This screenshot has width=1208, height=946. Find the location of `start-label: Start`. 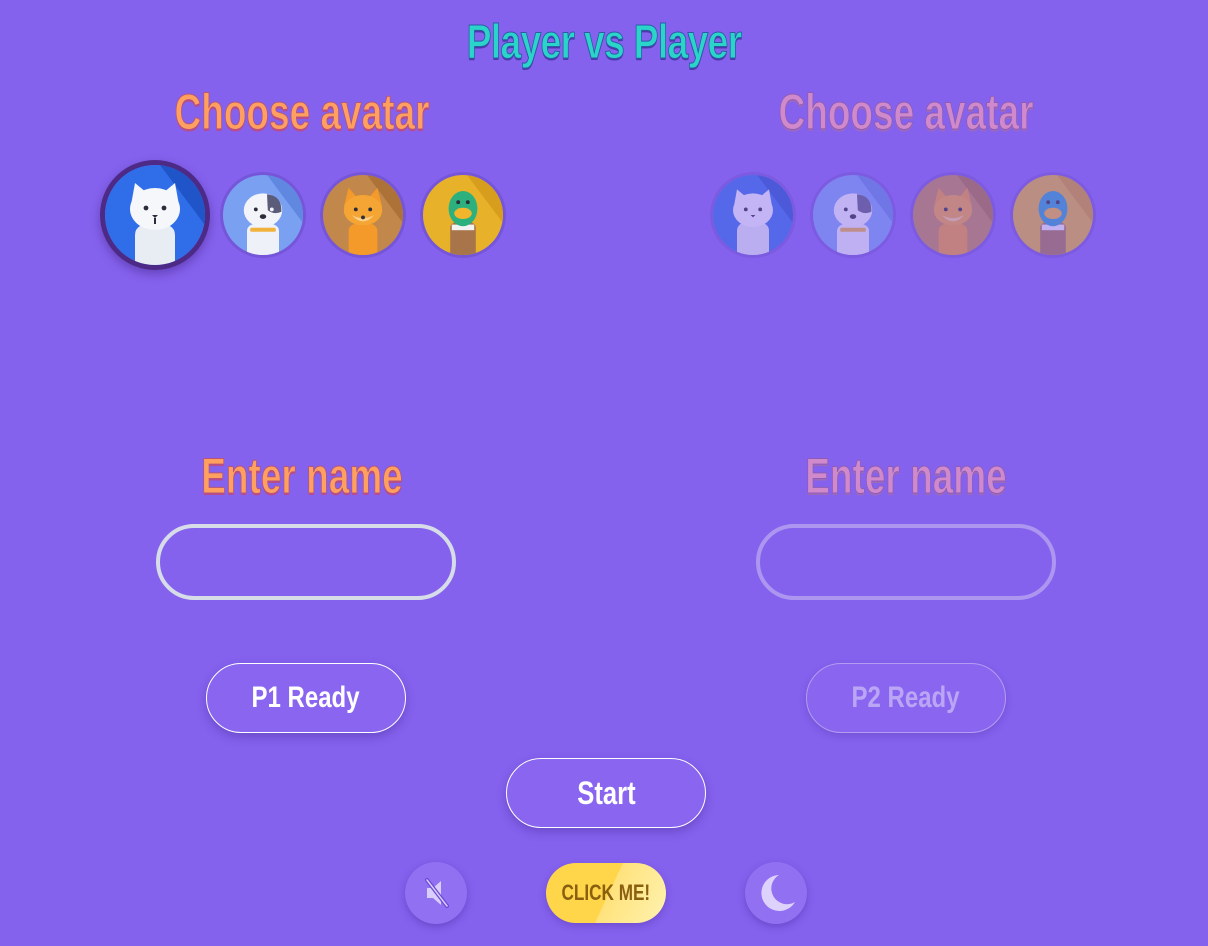

start-label: Start is located at coordinates (606, 792).